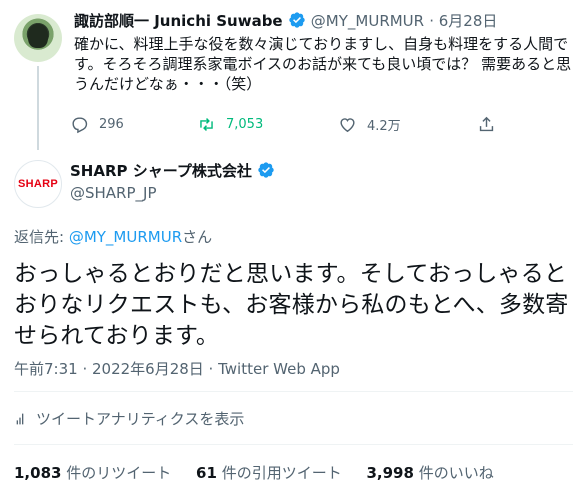 This screenshot has width=587, height=499. What do you see at coordinates (20, 418) in the screenshot?
I see `analytics-icon` at bounding box center [20, 418].